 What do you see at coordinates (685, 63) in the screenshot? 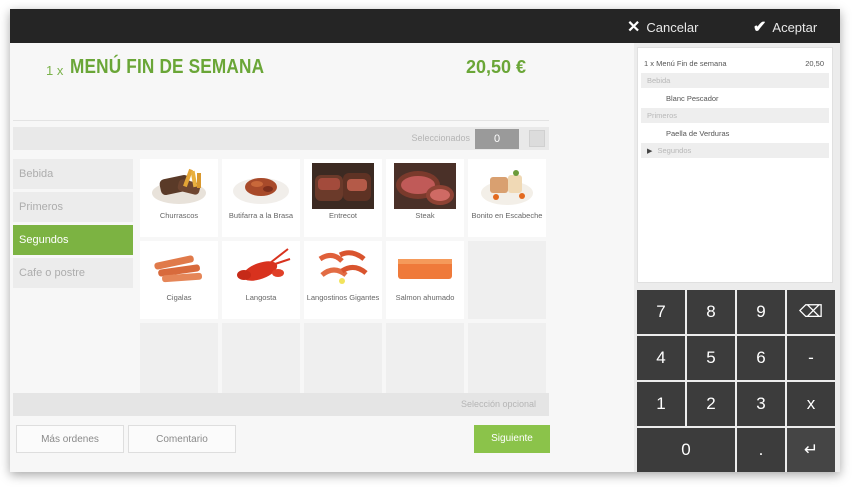
I see `summary-title: 1 x Menú Fin de semana` at bounding box center [685, 63].